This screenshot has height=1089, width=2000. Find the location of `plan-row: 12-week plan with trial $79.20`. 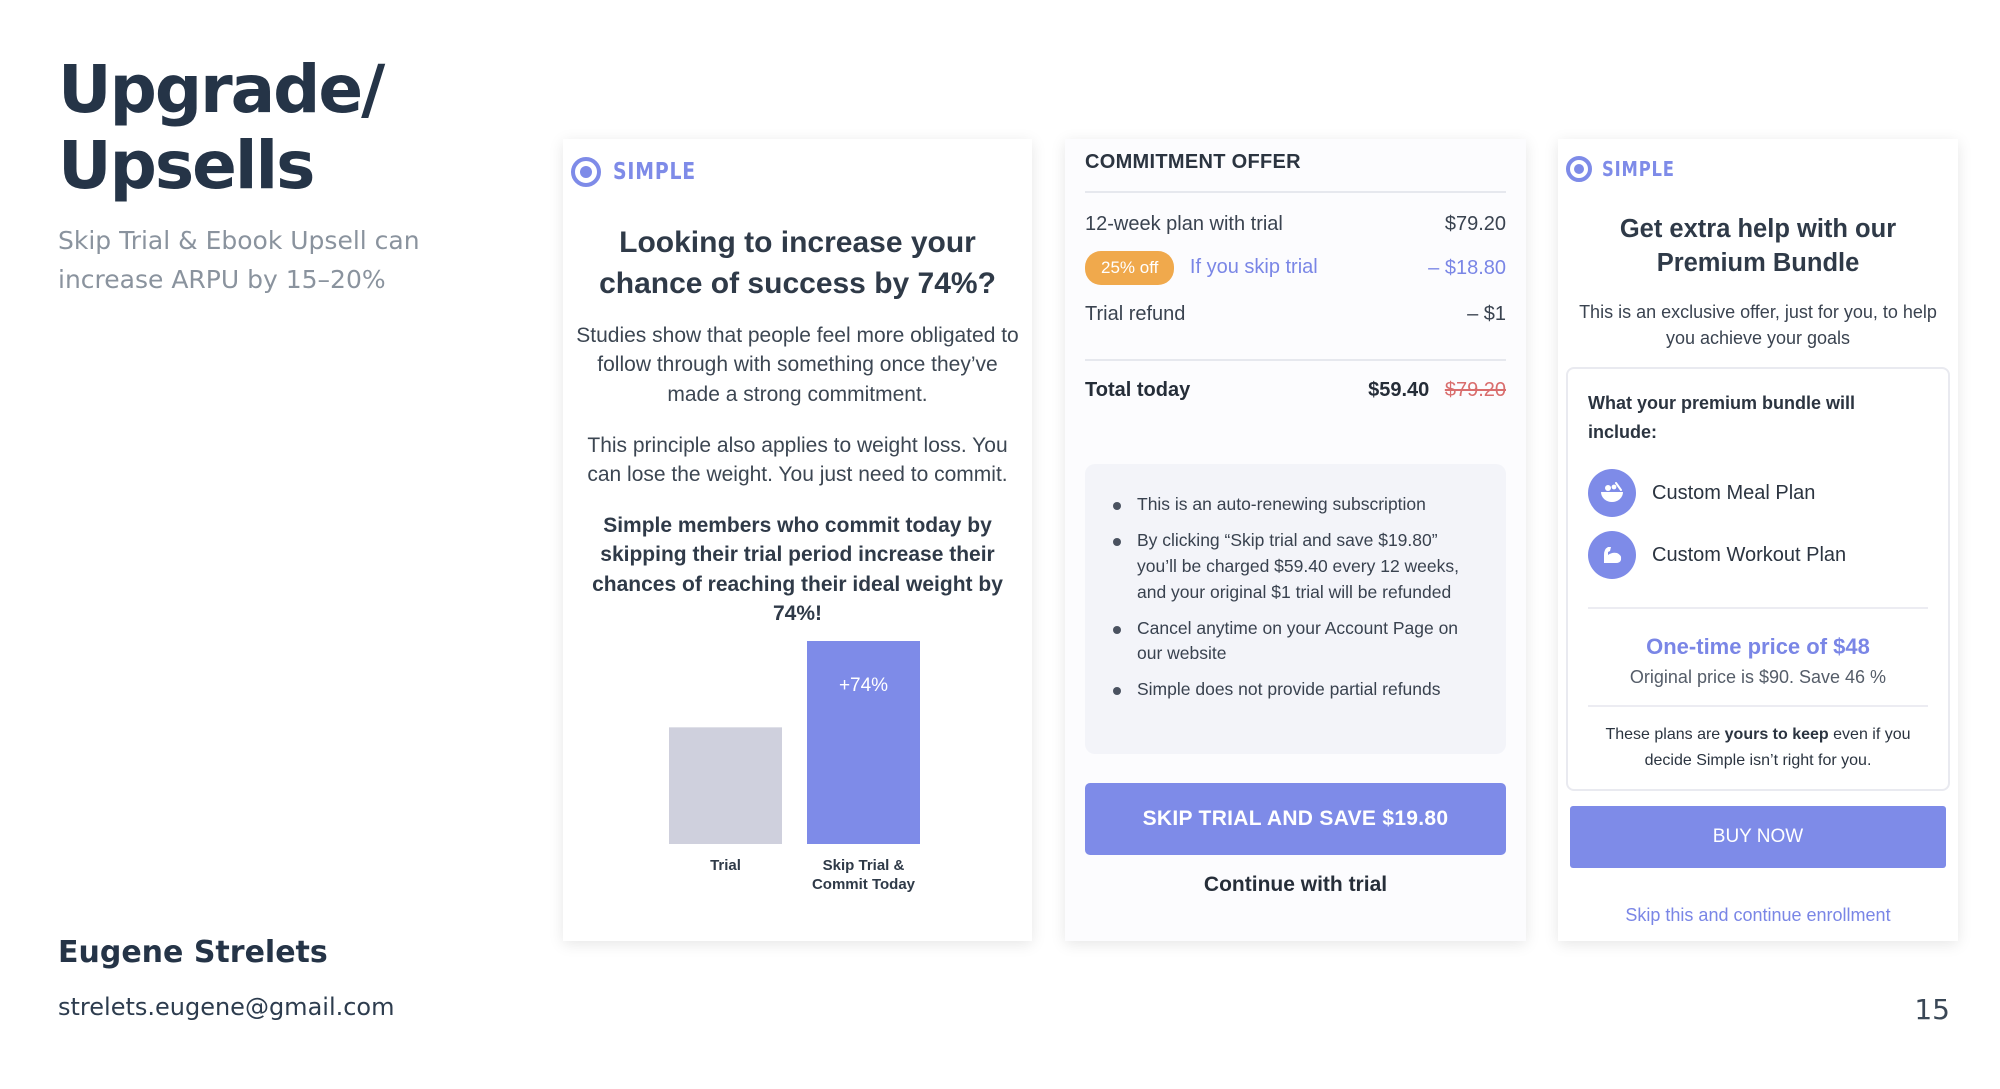

plan-row: 12-week plan with trial $79.20 is located at coordinates (1295, 224).